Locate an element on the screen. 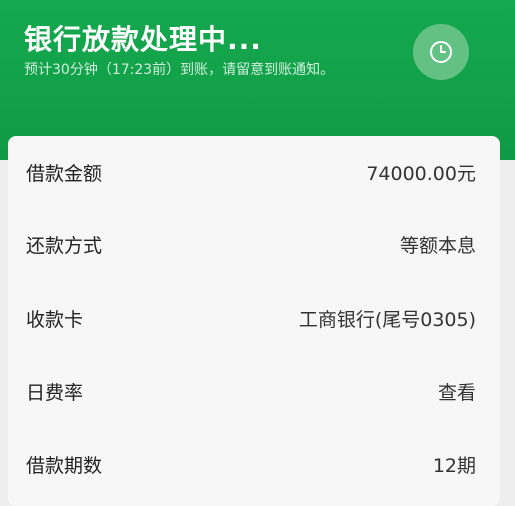  receiving-card-row: 收款卡 工商银行(尾号0305) is located at coordinates (251, 318).